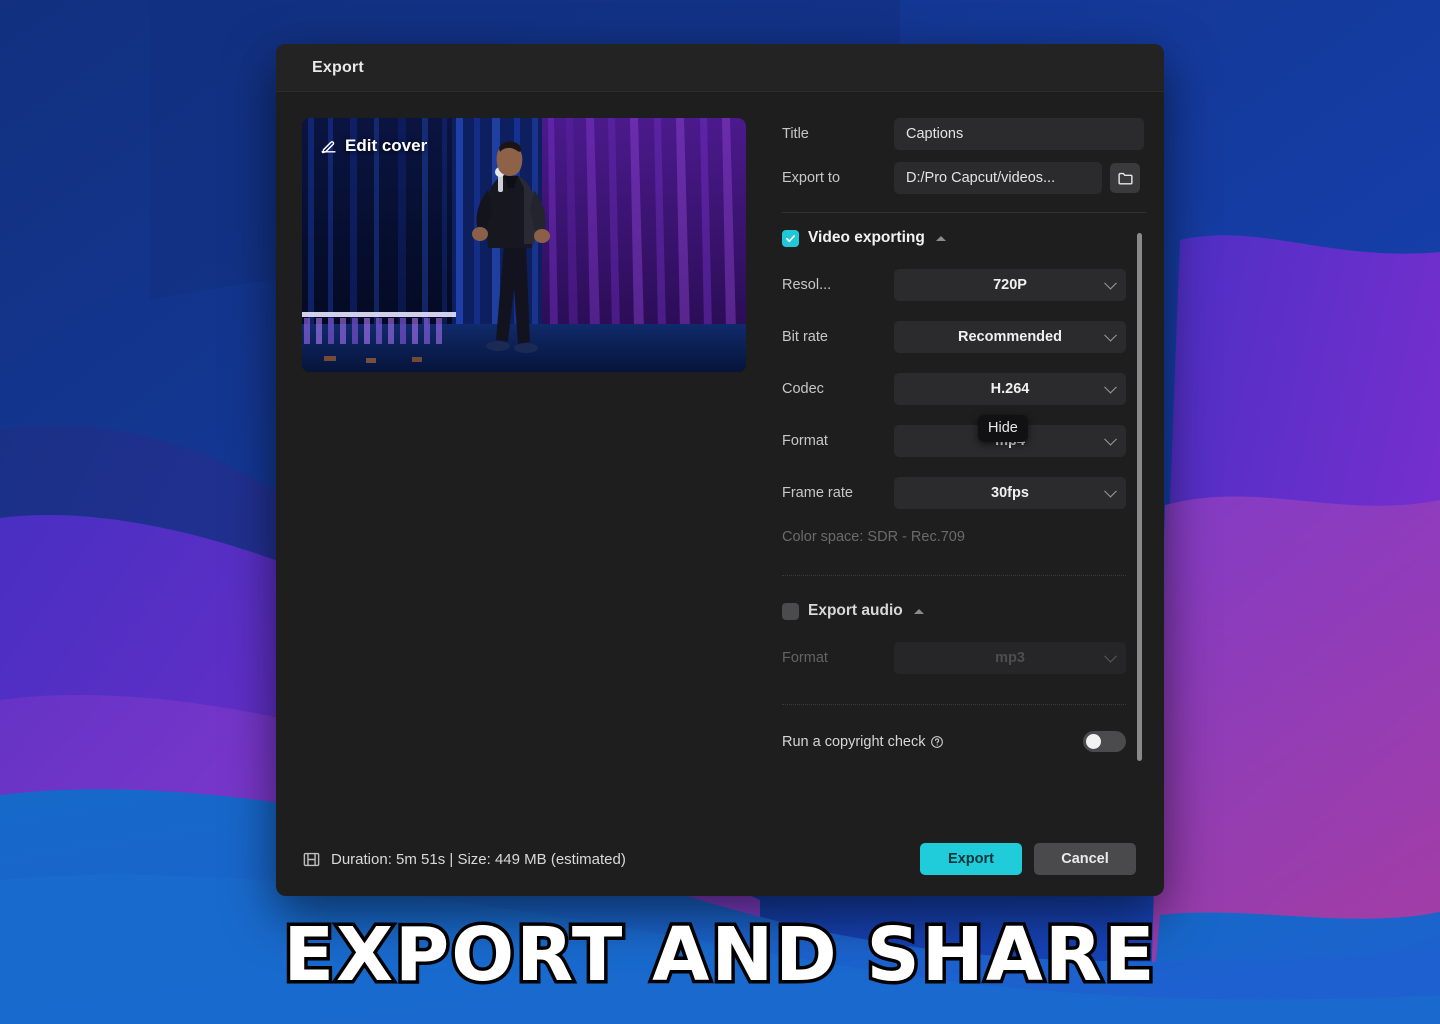 The width and height of the screenshot is (1440, 1024). I want to click on framerate-value: 30fps, so click(1010, 493).